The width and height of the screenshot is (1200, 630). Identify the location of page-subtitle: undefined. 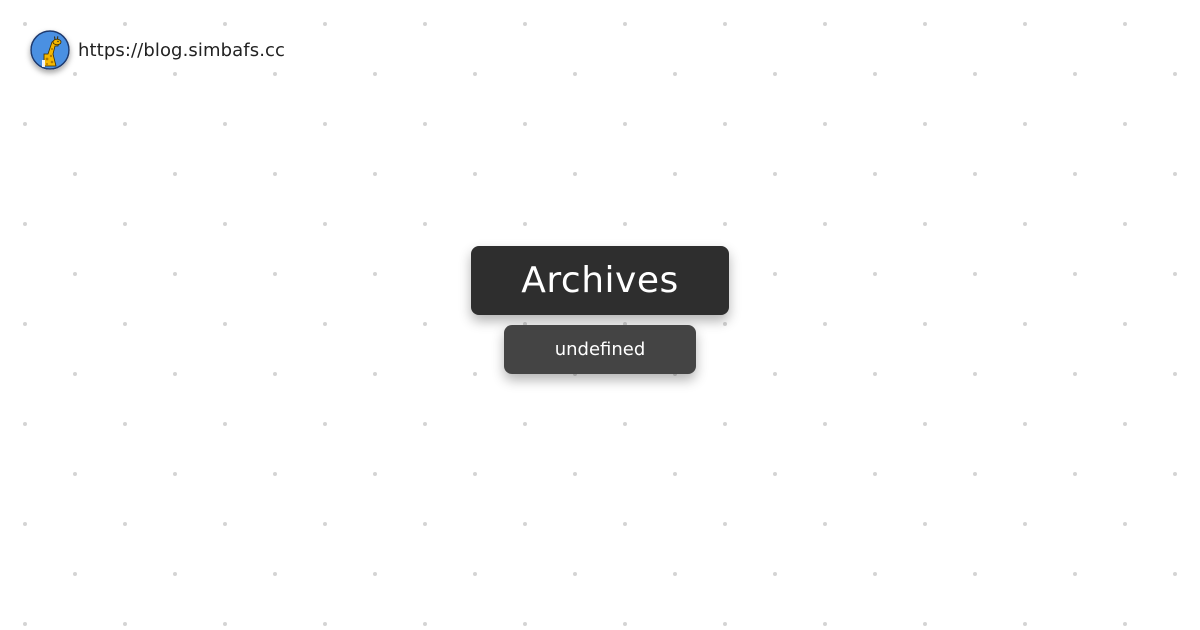
(600, 349).